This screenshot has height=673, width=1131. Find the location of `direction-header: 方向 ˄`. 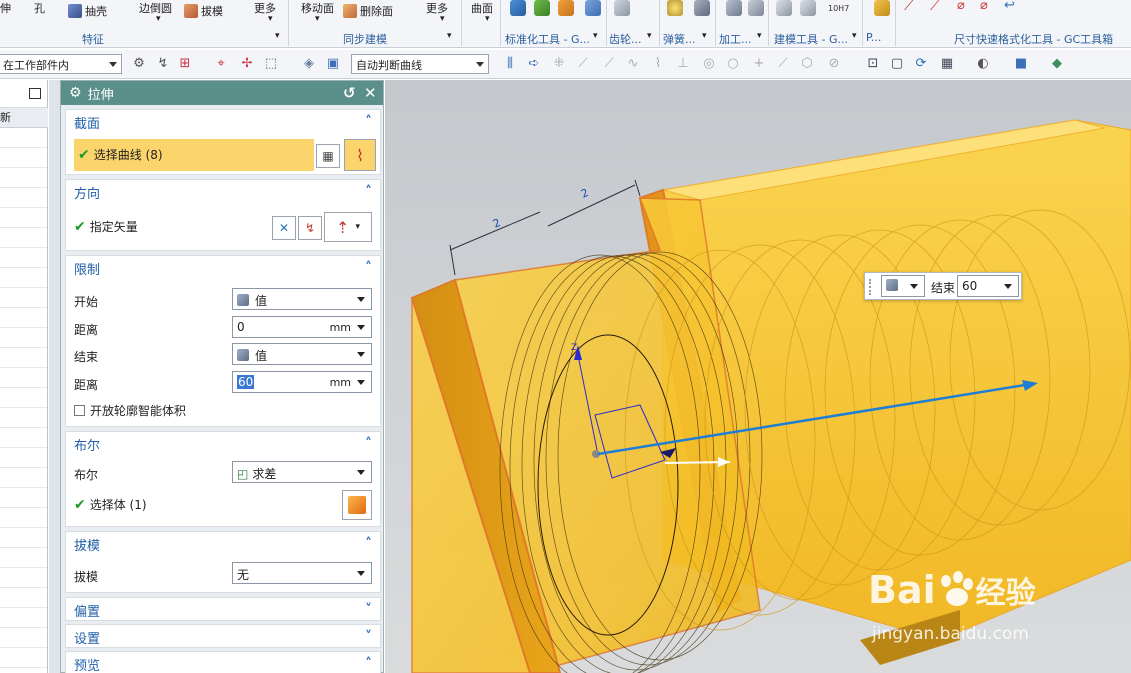

direction-header: 方向 ˄ is located at coordinates (223, 192).